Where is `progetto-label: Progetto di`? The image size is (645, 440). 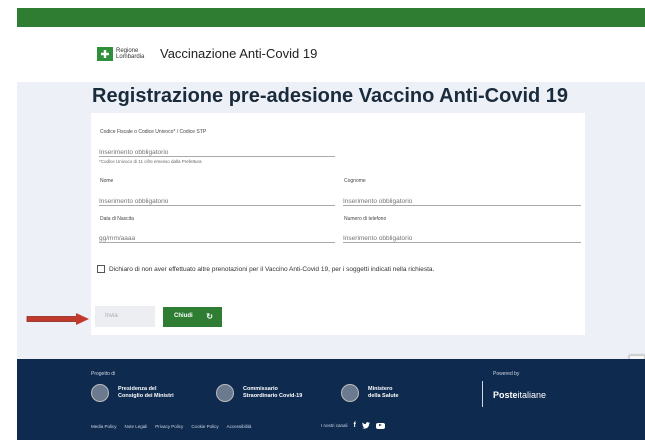 progetto-label: Progetto di is located at coordinates (103, 374).